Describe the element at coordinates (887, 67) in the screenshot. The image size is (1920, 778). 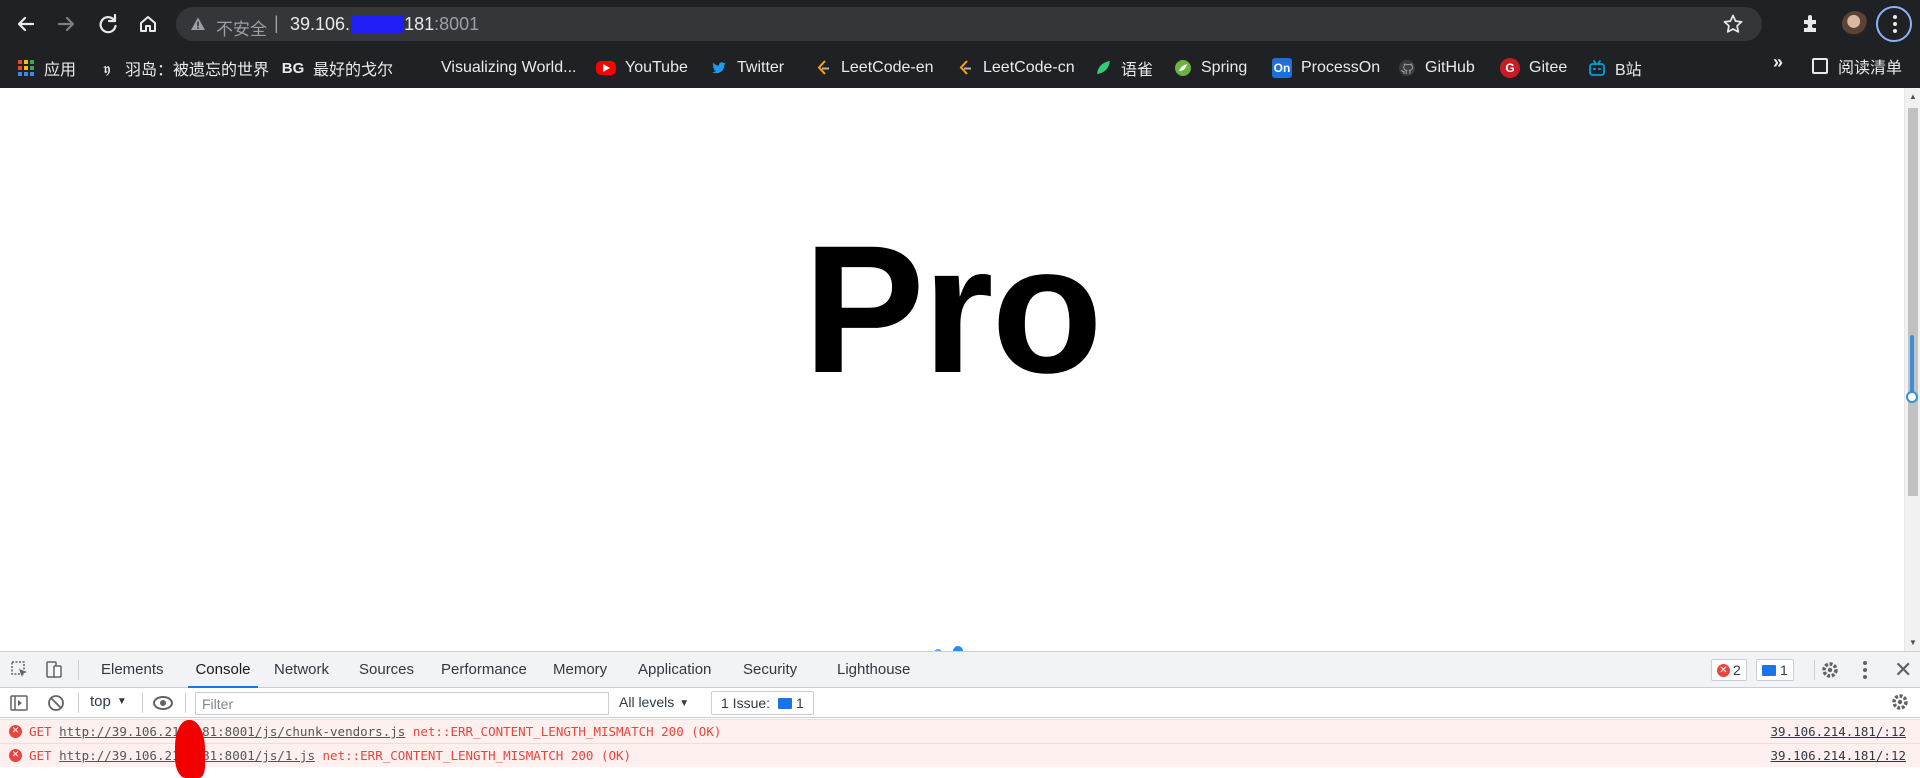
I see `bookmark-label: LeetCode-en` at that location.